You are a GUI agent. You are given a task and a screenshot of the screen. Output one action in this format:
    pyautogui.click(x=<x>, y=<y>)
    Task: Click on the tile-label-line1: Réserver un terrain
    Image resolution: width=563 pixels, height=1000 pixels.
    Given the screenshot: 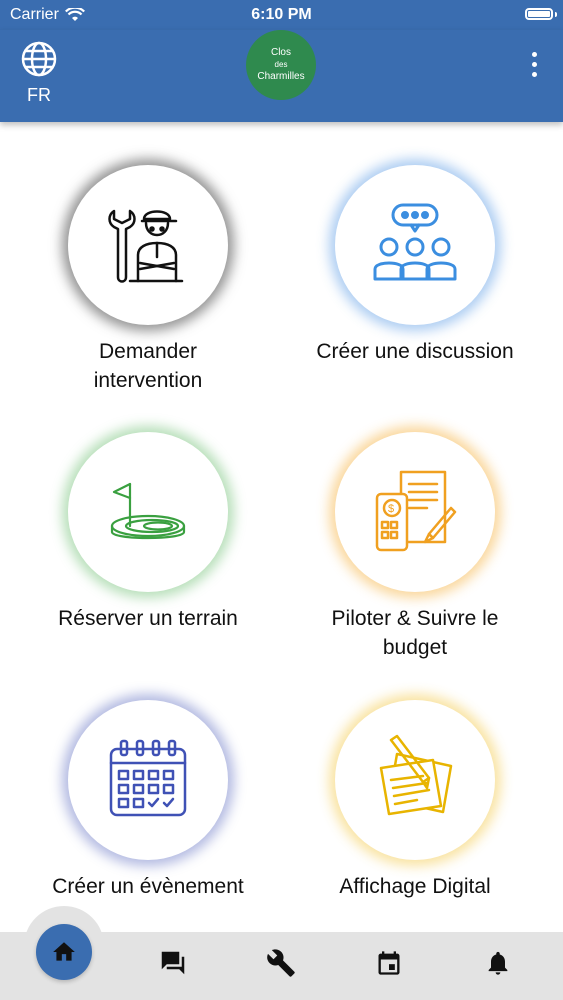 What is the action you would take?
    pyautogui.click(x=148, y=618)
    